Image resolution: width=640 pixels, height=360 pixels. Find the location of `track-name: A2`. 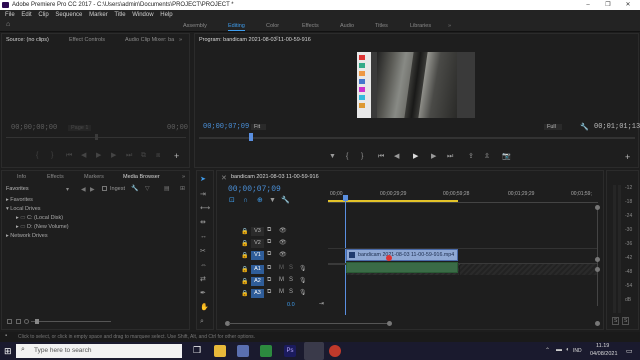

track-name: A2 is located at coordinates (257, 281).